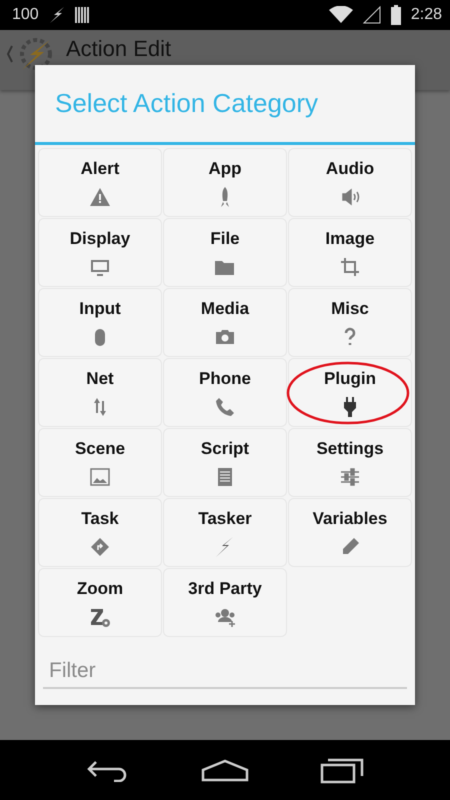 The image size is (450, 800). I want to click on category-tile: Scene, so click(100, 462).